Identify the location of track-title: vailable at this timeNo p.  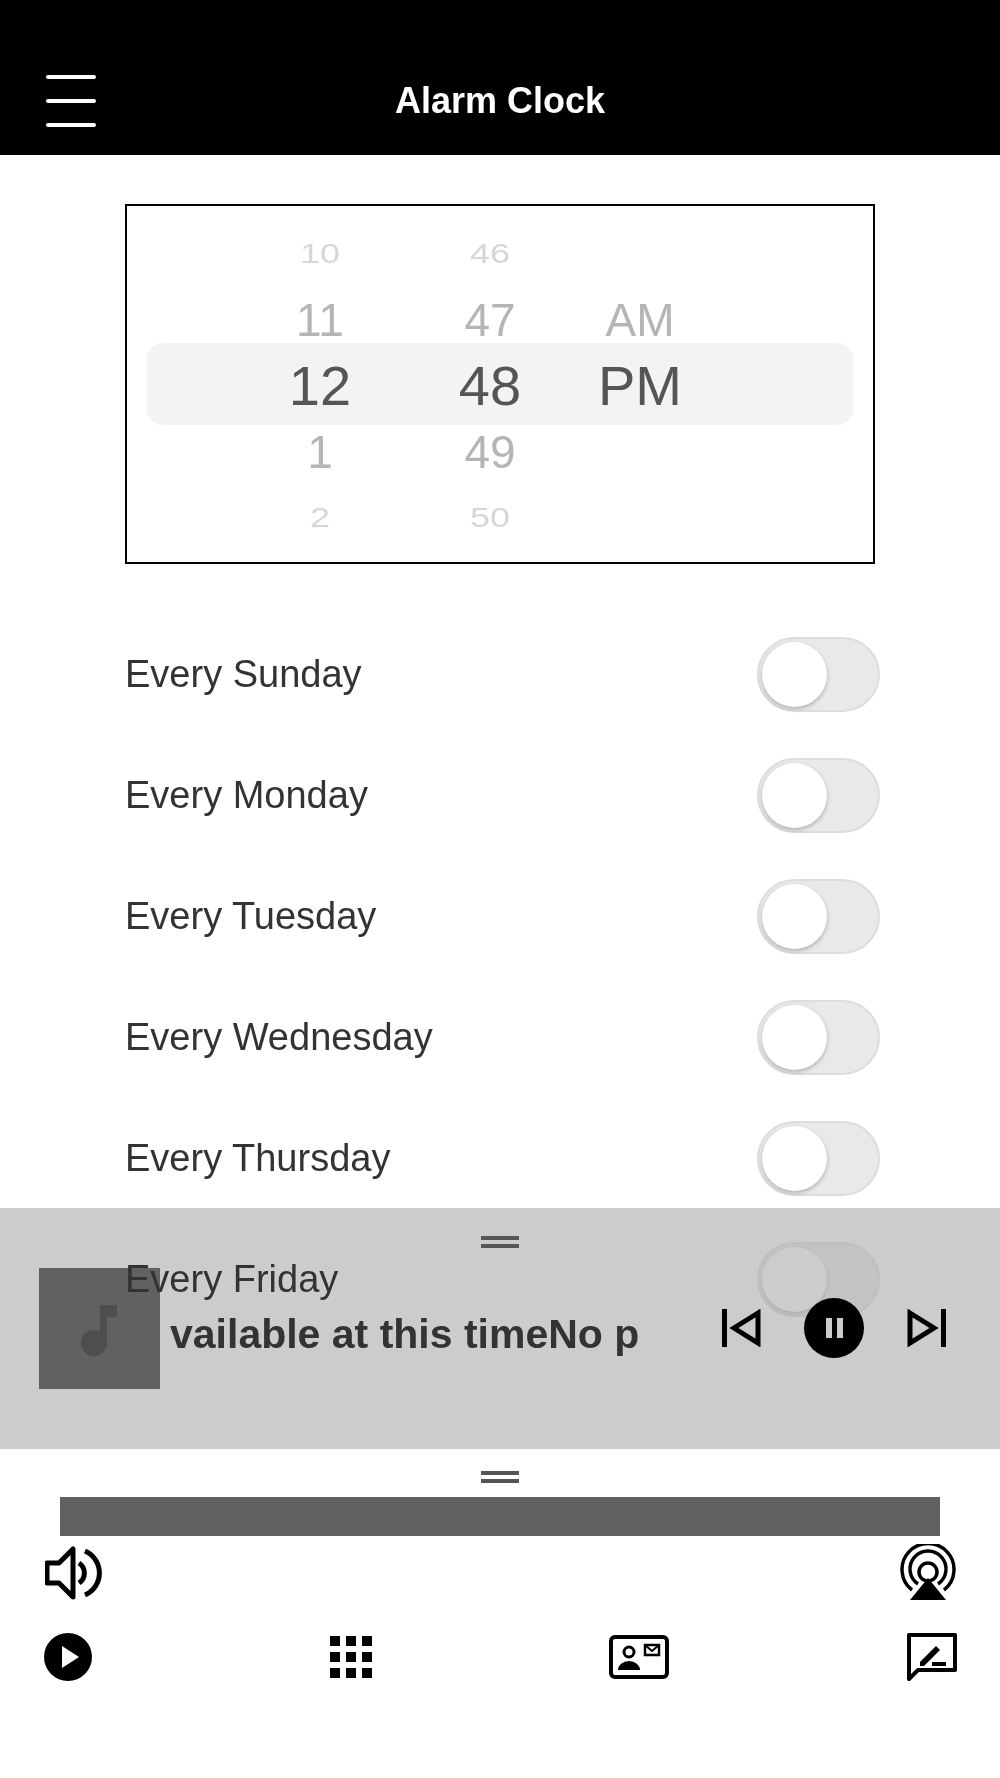
(405, 1334).